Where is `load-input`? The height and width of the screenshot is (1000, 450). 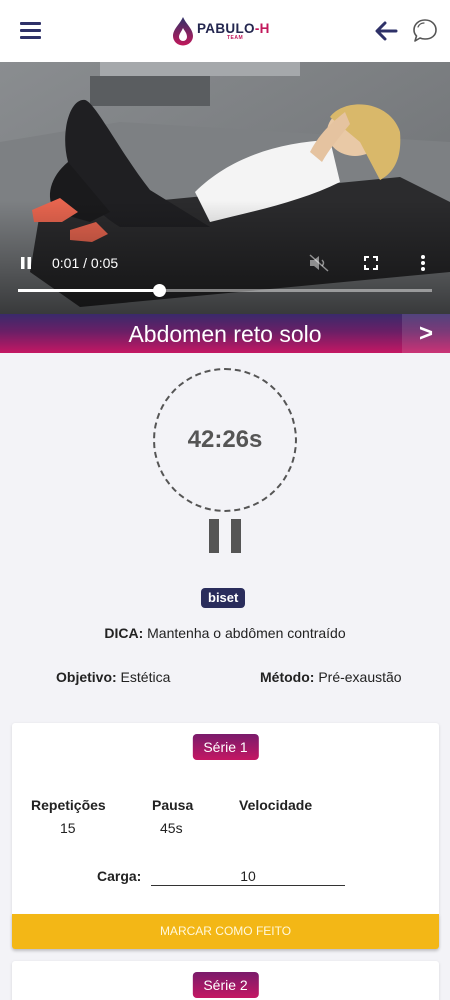
load-input is located at coordinates (248, 876).